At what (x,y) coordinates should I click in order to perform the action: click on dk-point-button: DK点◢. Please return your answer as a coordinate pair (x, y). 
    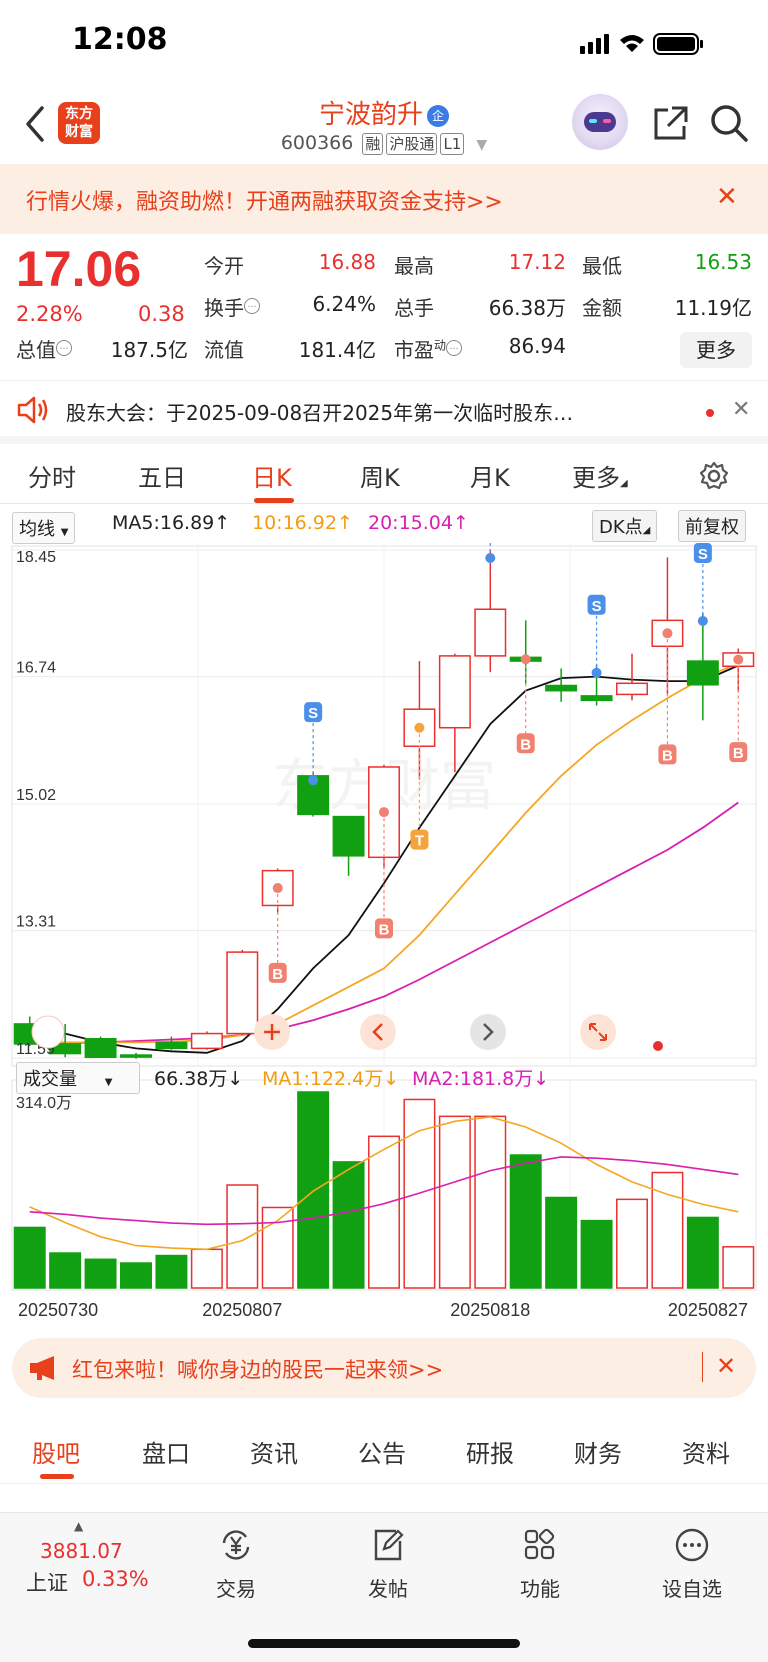
    Looking at the image, I should click on (625, 526).